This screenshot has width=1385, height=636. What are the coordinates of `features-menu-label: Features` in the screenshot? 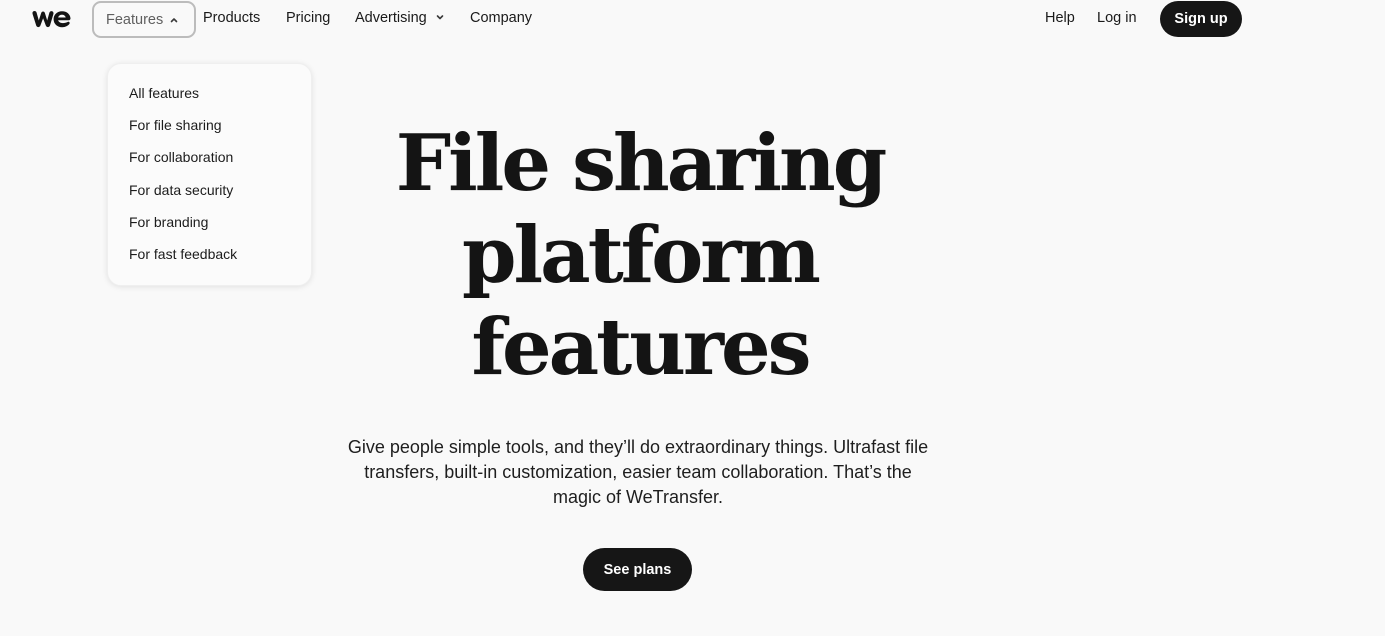 It's located at (135, 19).